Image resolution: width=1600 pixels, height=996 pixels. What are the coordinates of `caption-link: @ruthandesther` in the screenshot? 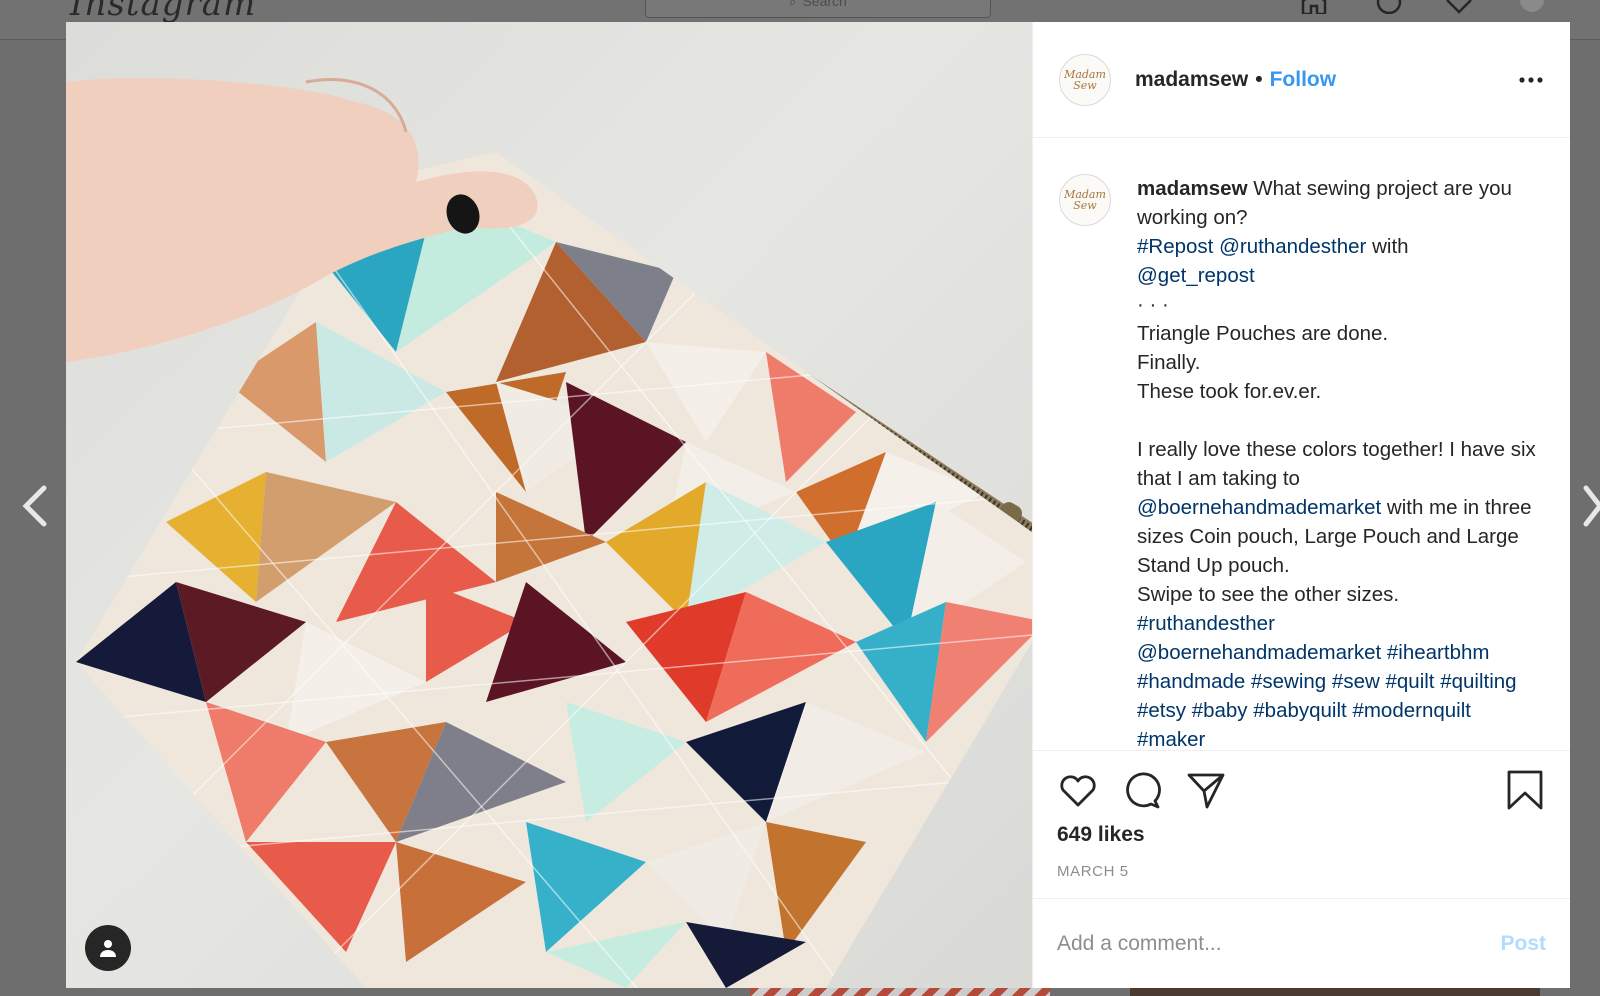 It's located at (1292, 246).